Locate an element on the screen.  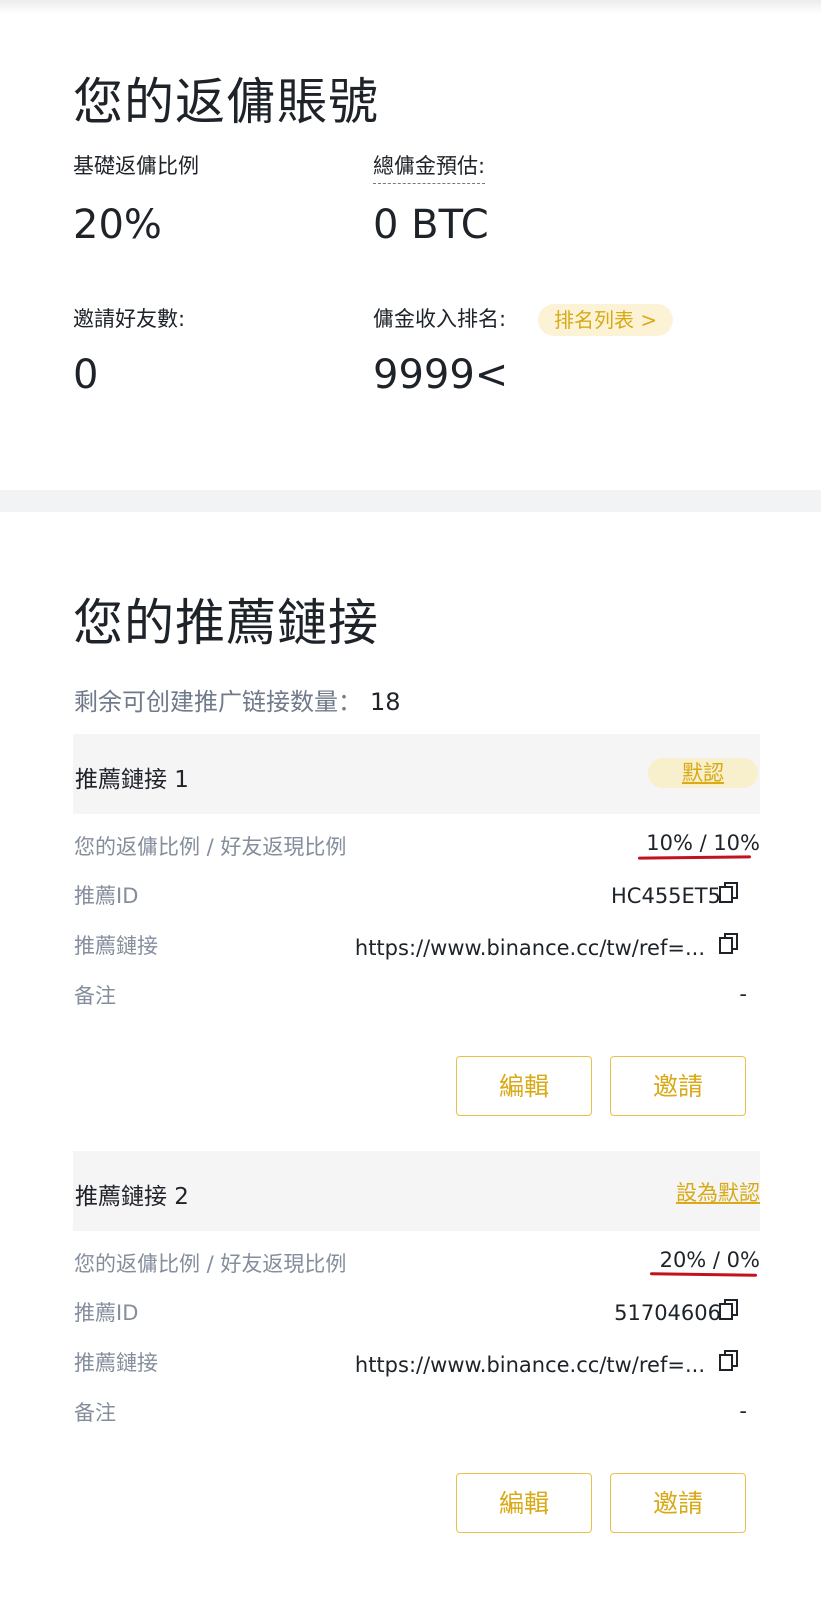
ratio-value: 20% / 0% is located at coordinates (709, 1260).